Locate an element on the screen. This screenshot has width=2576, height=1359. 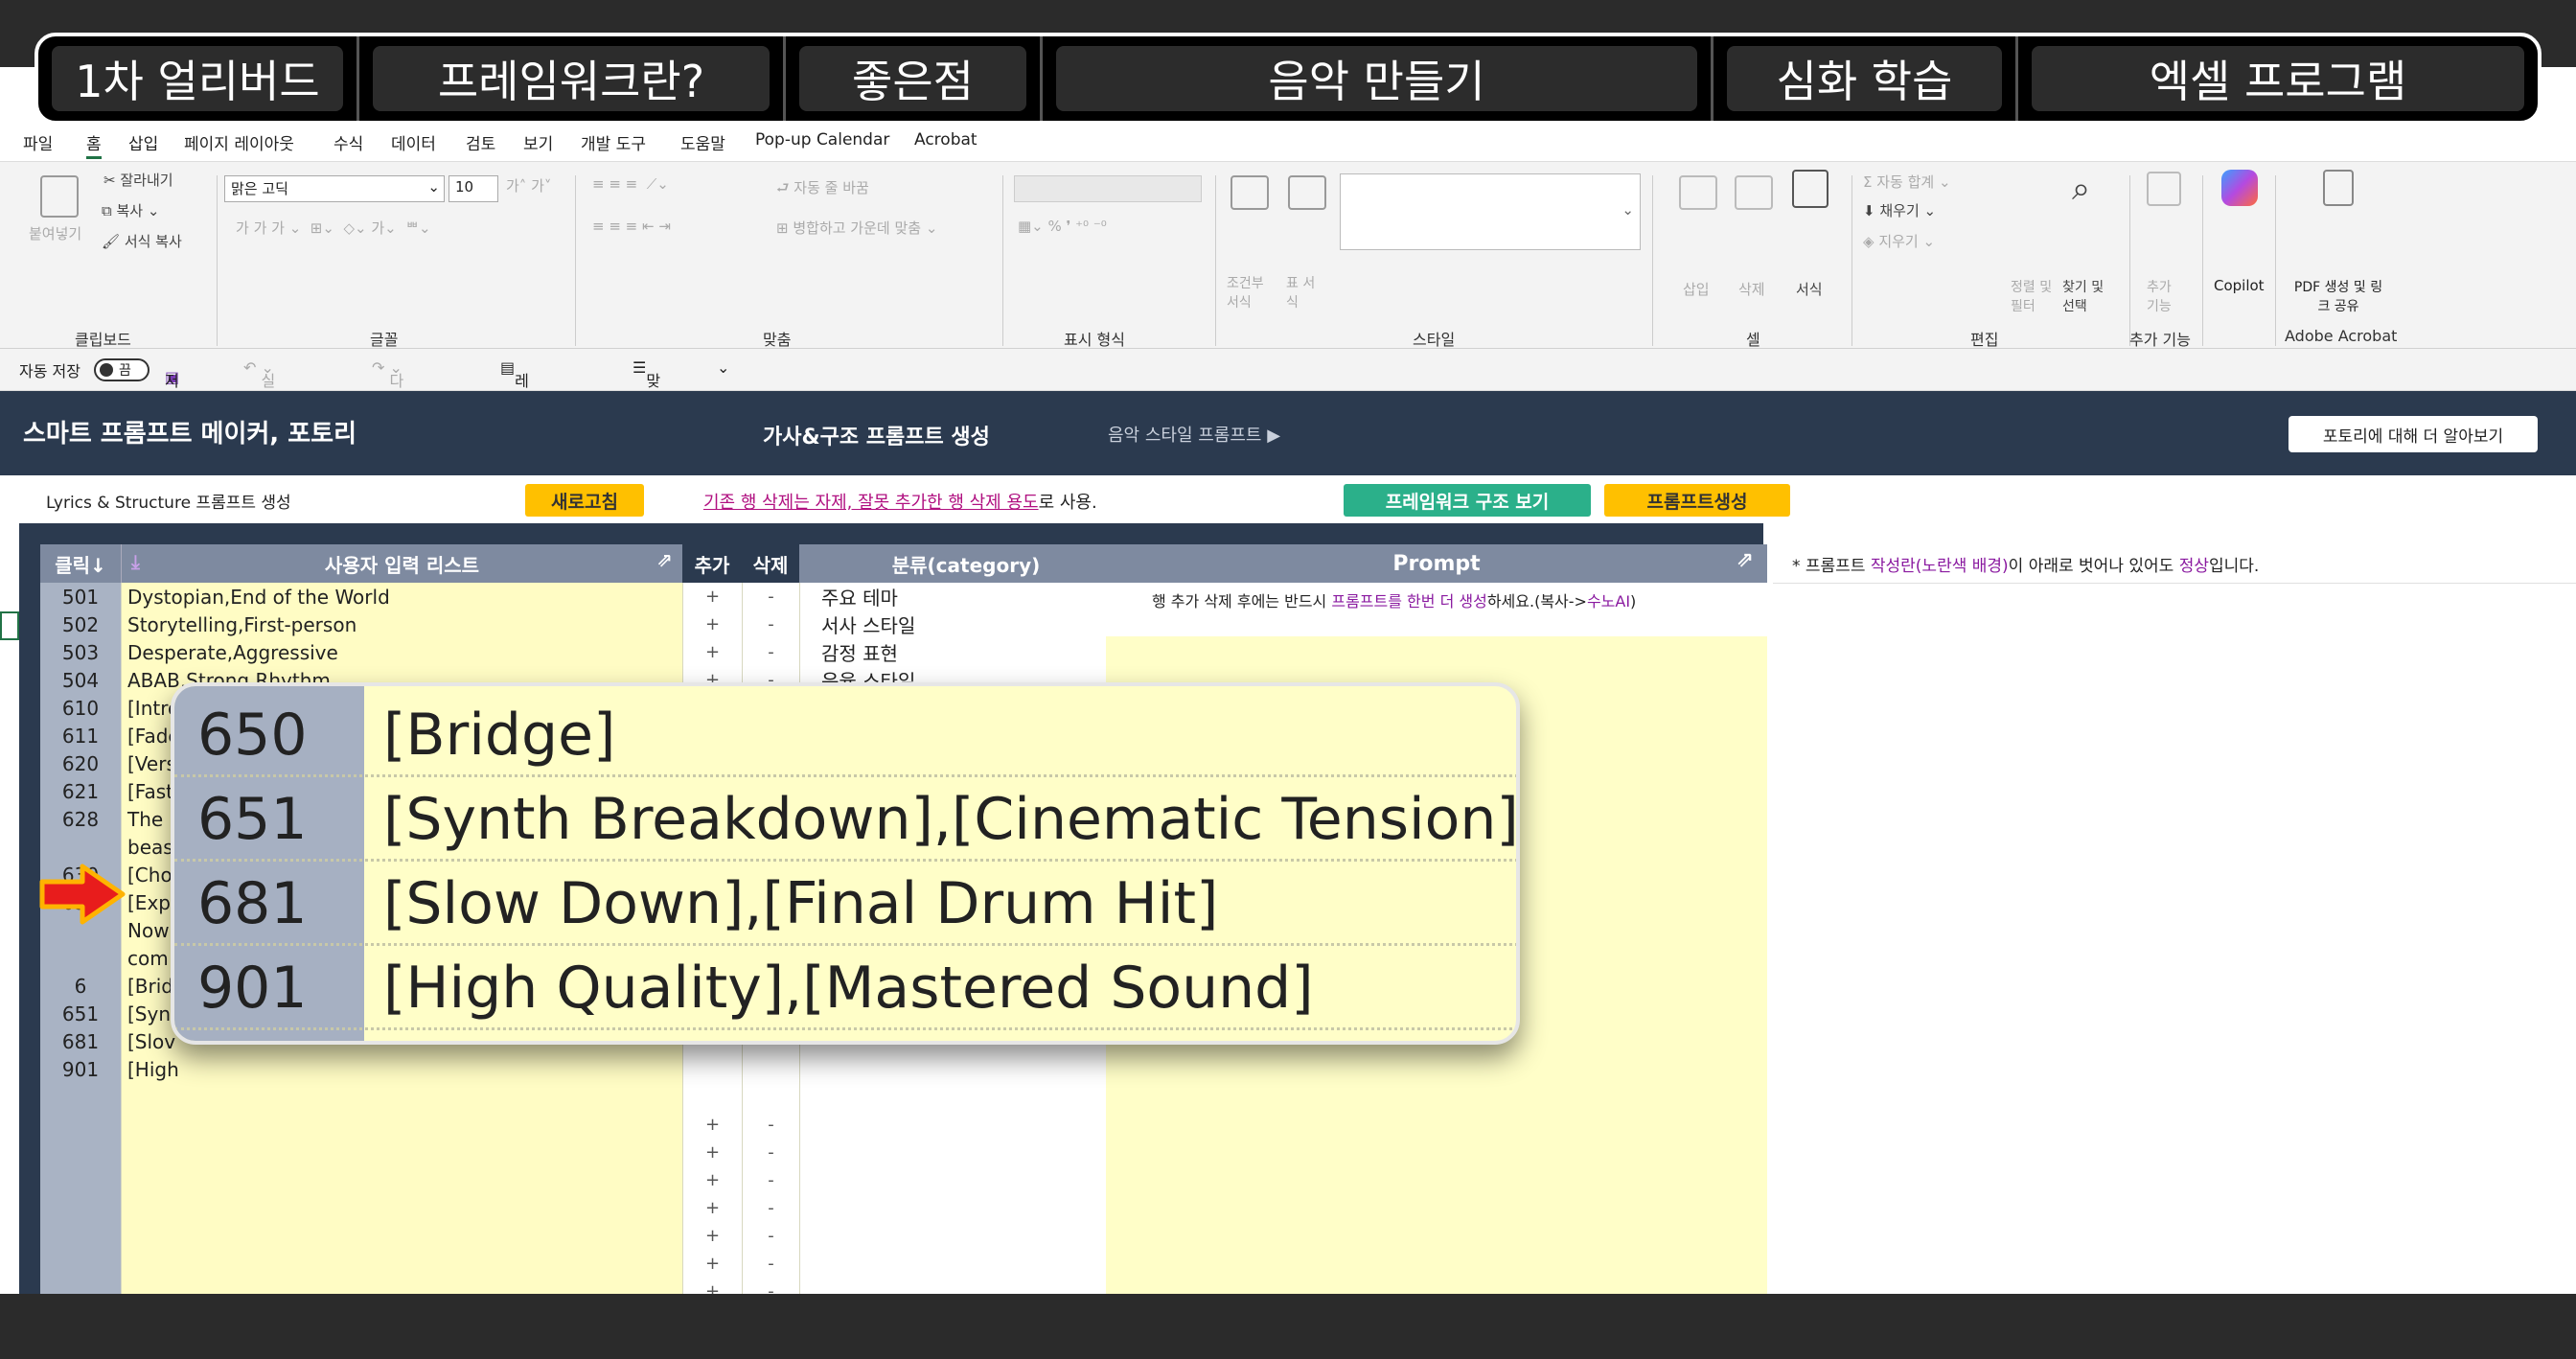
tab-lyrics-structure: 가사&구조 프롬프트 생성 is located at coordinates (876, 435).